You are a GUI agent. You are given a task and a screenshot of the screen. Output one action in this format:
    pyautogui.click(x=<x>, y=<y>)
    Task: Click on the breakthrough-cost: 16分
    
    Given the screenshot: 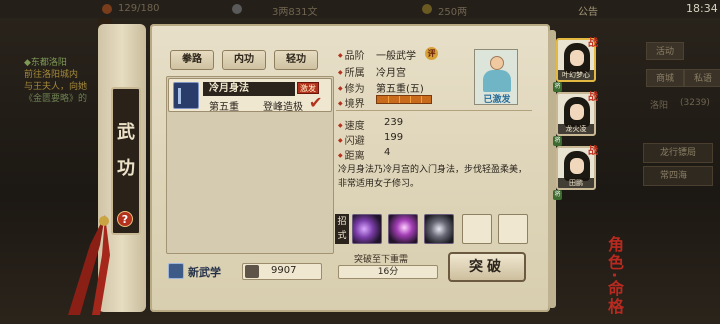 What is the action you would take?
    pyautogui.click(x=388, y=272)
    